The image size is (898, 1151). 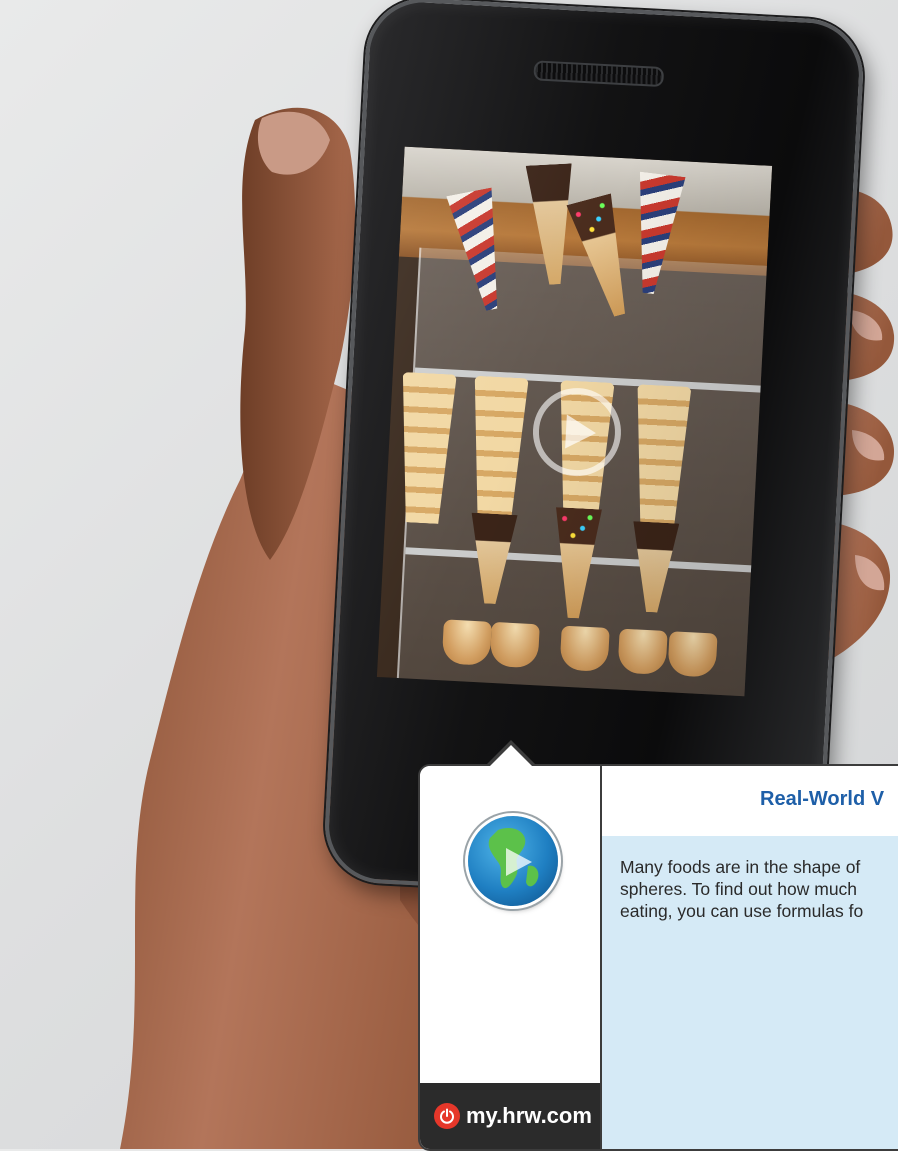 I want to click on video-link-panel: my.hrw.com, so click(x=511, y=957).